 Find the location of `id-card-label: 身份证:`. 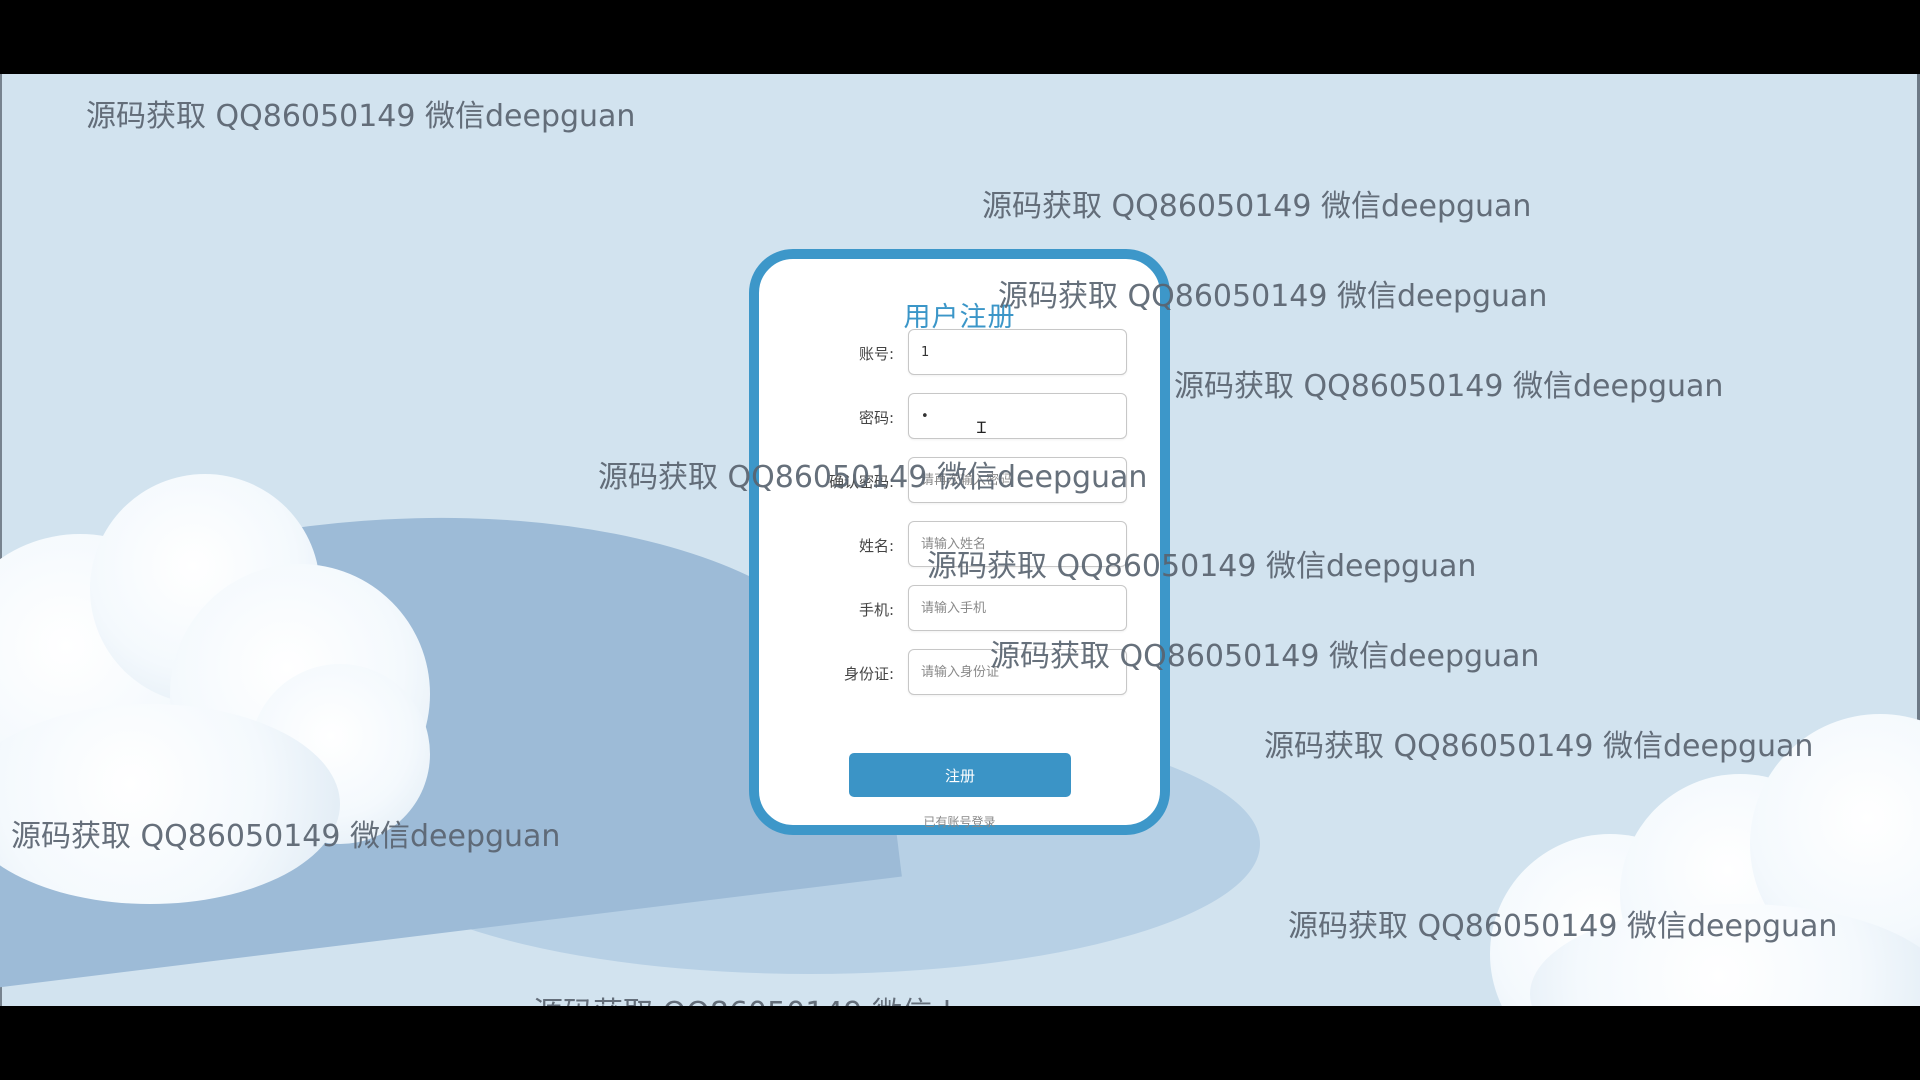

id-card-label: 身份证: is located at coordinates (868, 674).